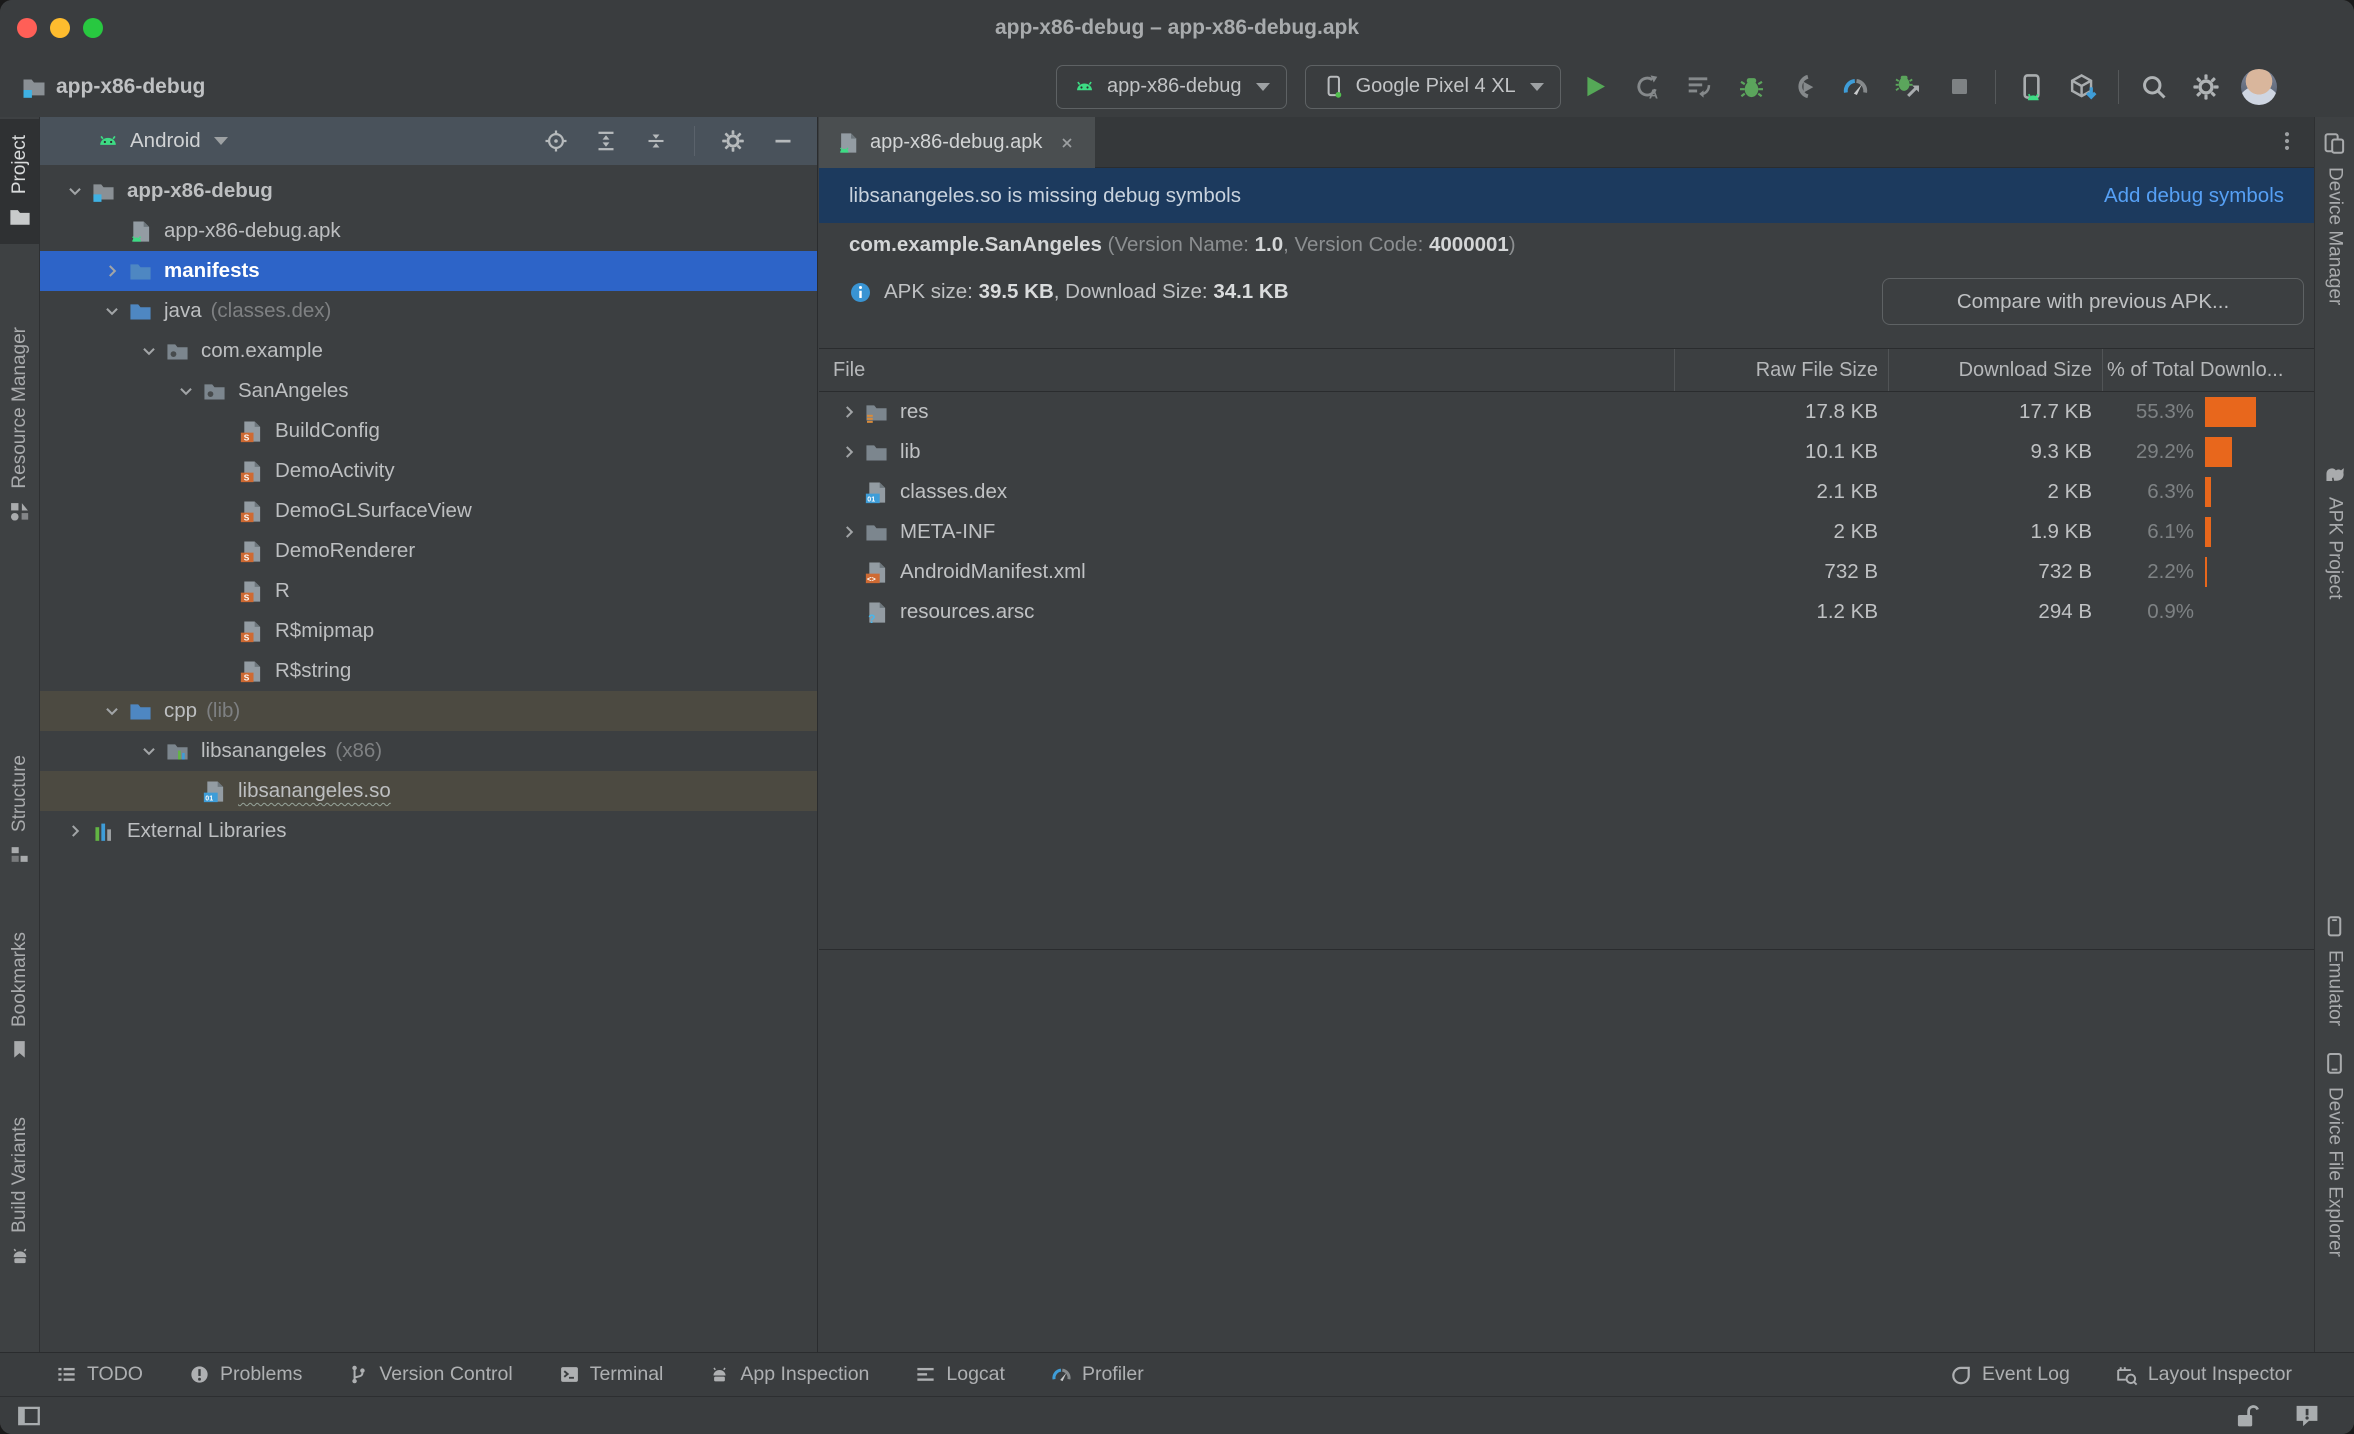 This screenshot has width=2354, height=1434. I want to click on tree-item-demoglsurfaceview: DemoGLSurfaceView, so click(428, 511).